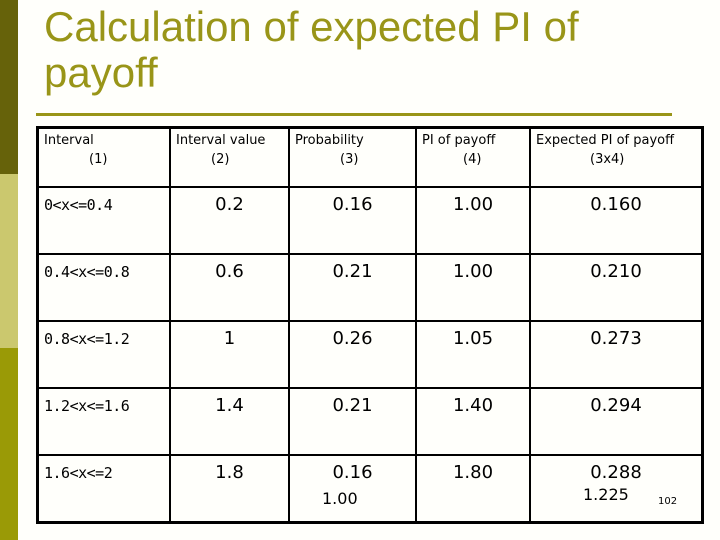 The height and width of the screenshot is (540, 720). Describe the element at coordinates (616, 287) in the screenshot. I see `cell-expected-pi: 0.210` at that location.